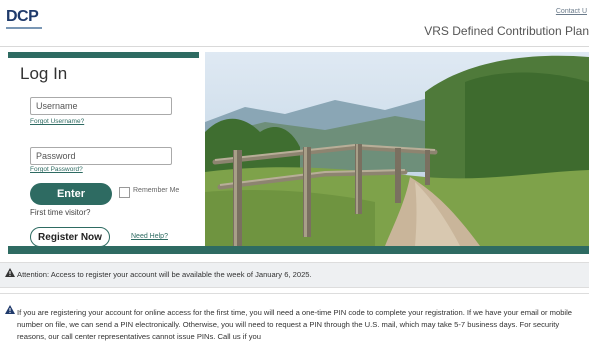 Image resolution: width=589 pixels, height=343 pixels. What do you see at coordinates (298, 250) in the screenshot?
I see `hero-bottom-bar` at bounding box center [298, 250].